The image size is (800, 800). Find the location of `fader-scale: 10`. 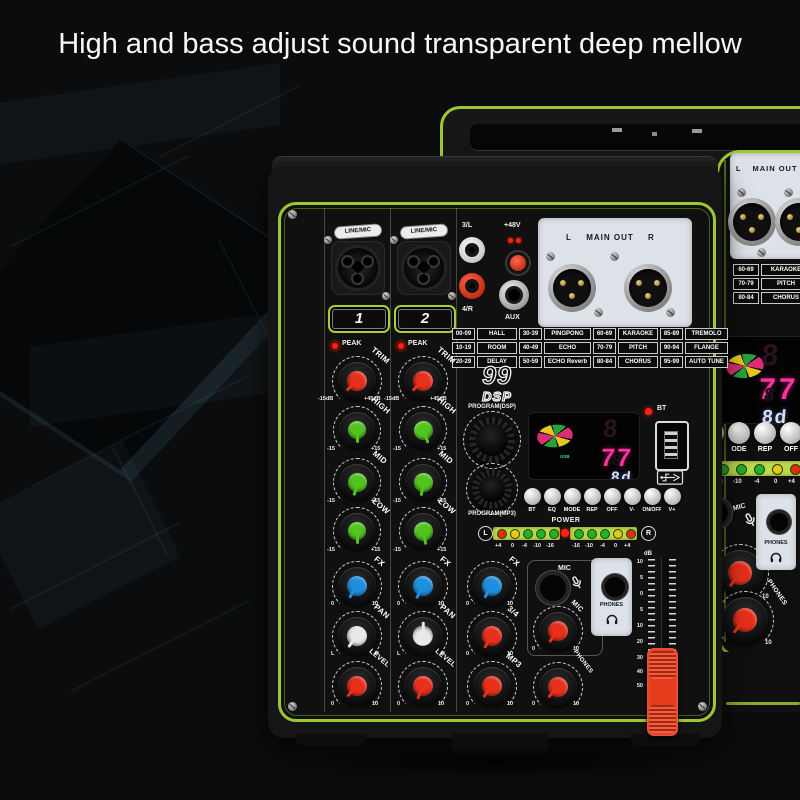

fader-scale: 10 is located at coordinates (639, 562).